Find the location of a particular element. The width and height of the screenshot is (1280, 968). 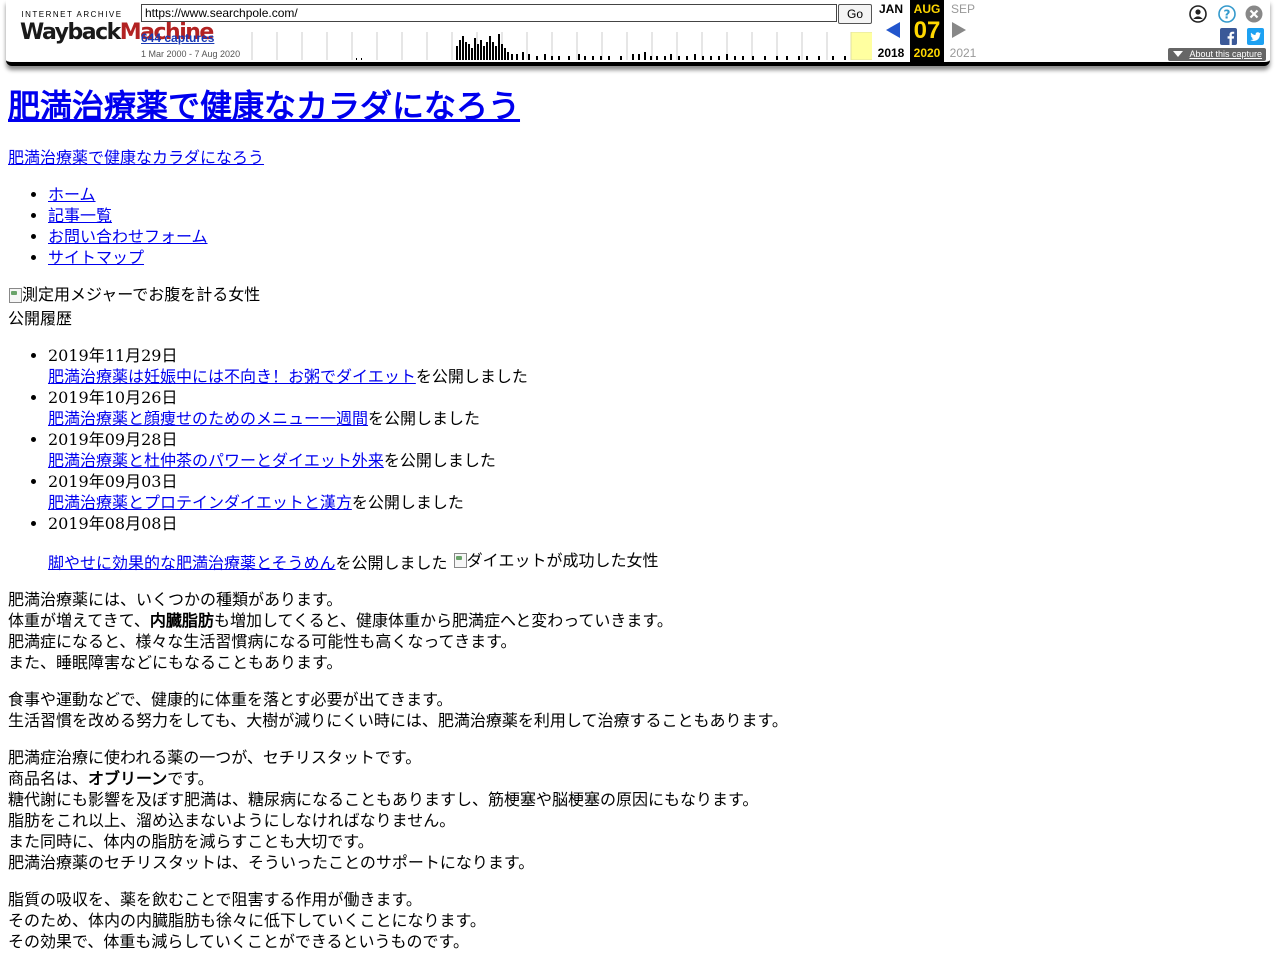

para-line: 肥満治療薬には、いくつかの種類があります。 is located at coordinates (175, 599).